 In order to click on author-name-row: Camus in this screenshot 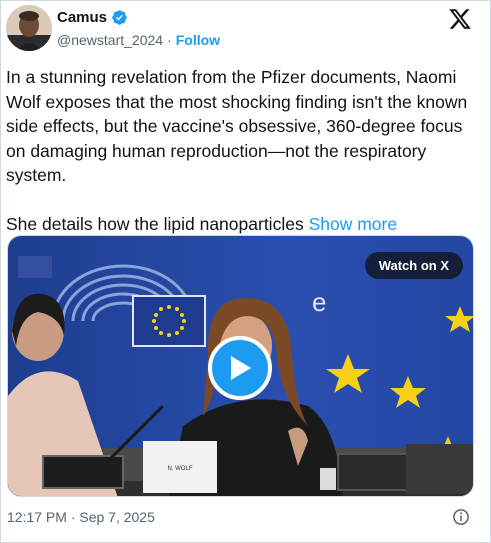, I will do `click(92, 17)`.